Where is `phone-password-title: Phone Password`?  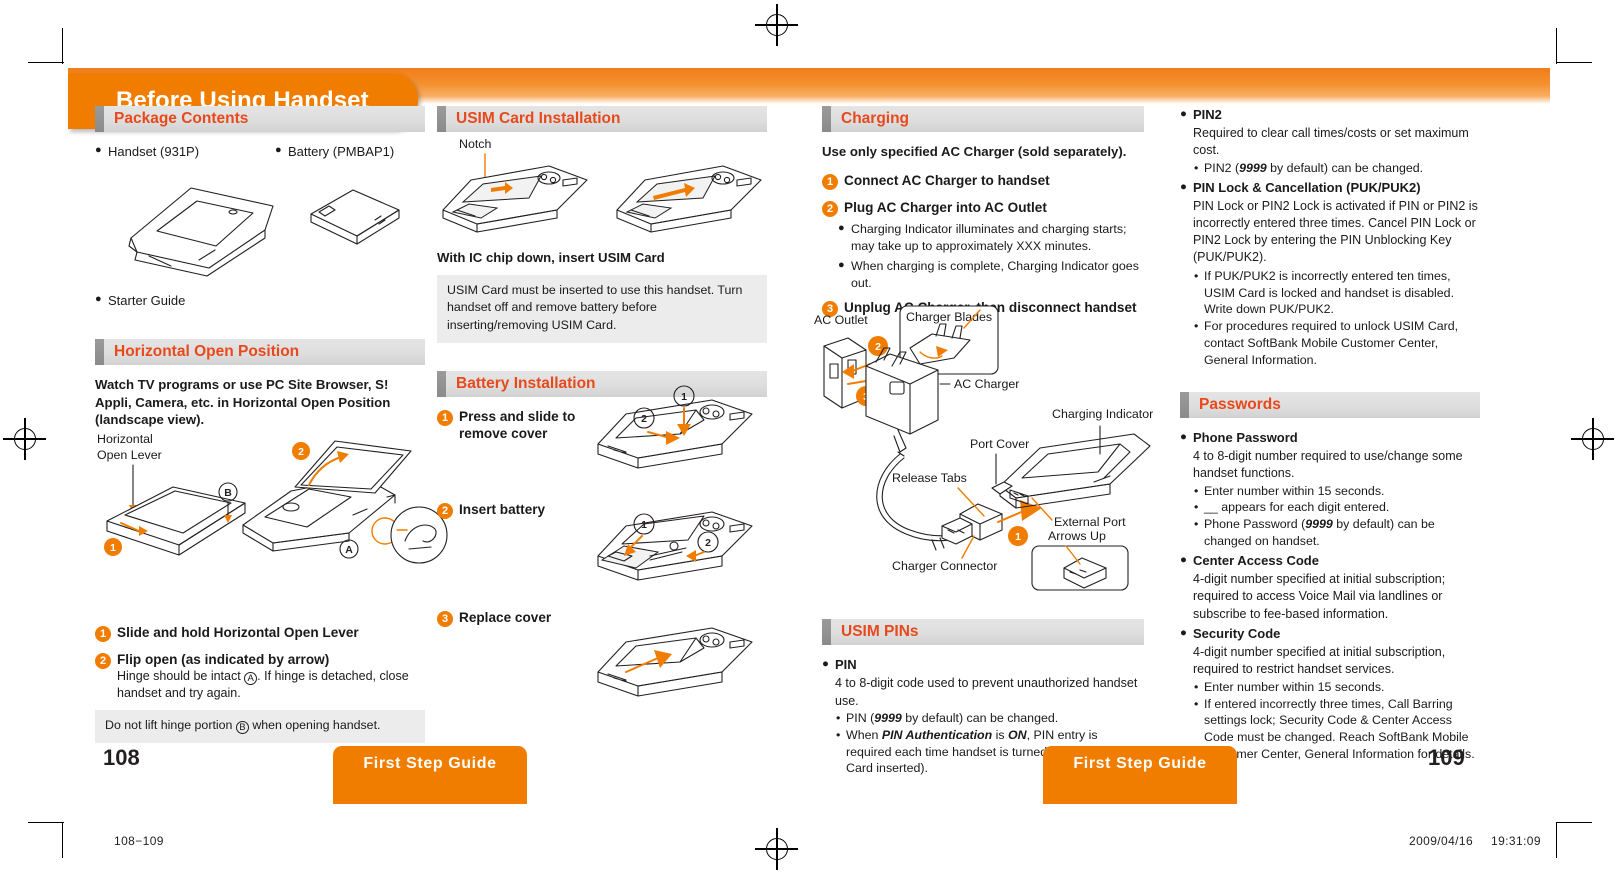 phone-password-title: Phone Password is located at coordinates (1245, 437).